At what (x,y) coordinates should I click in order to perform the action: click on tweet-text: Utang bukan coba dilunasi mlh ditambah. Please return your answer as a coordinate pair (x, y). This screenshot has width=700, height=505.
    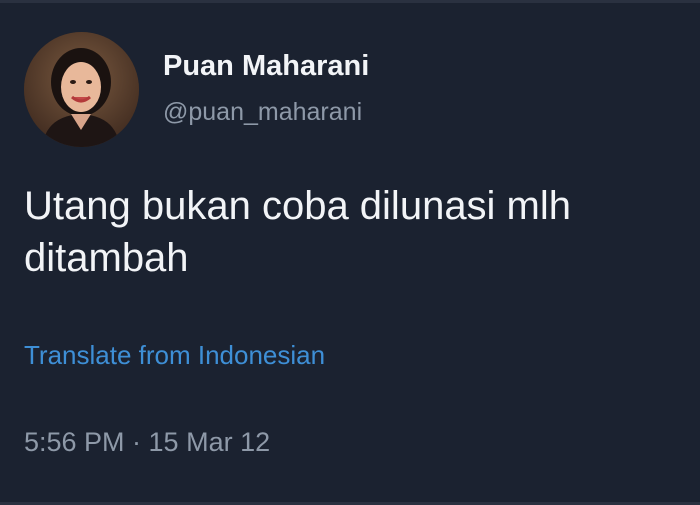
    Looking at the image, I should click on (298, 232).